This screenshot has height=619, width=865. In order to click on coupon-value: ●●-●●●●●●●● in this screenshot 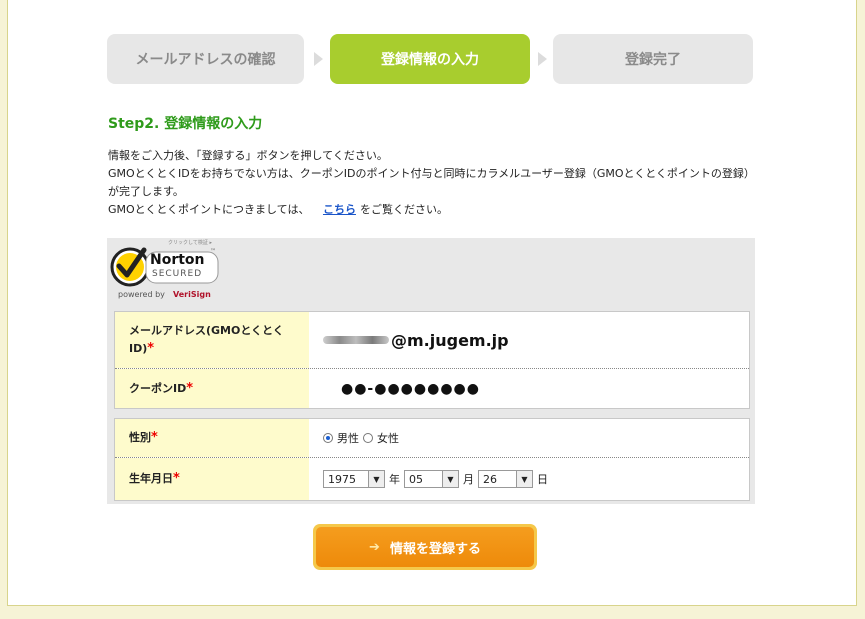, I will do `click(410, 388)`.